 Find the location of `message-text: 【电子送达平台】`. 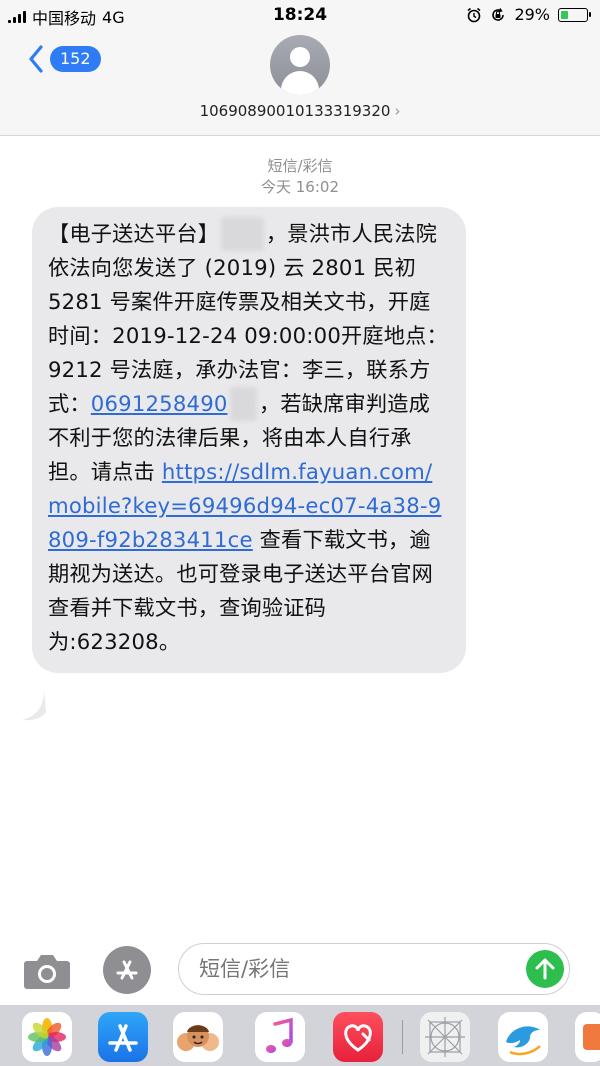

message-text: 【电子送达平台】 is located at coordinates (134, 233).